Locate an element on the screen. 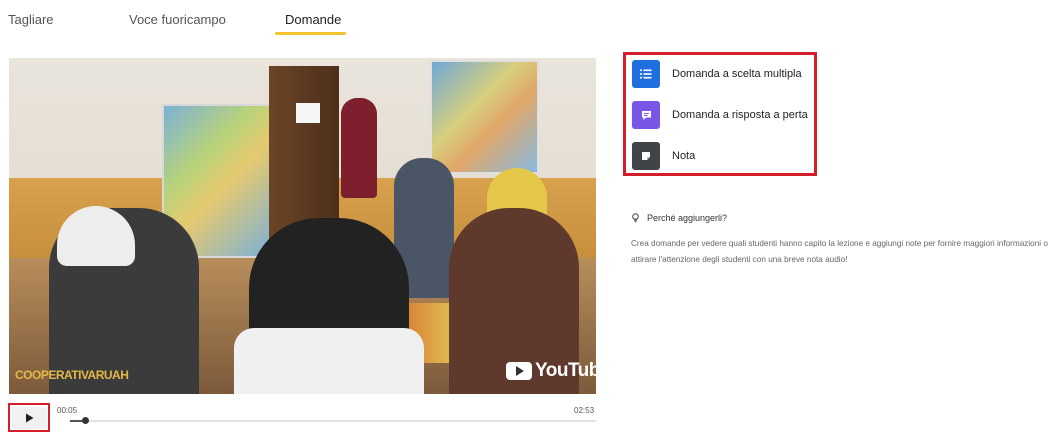  play-icon is located at coordinates (29, 417).